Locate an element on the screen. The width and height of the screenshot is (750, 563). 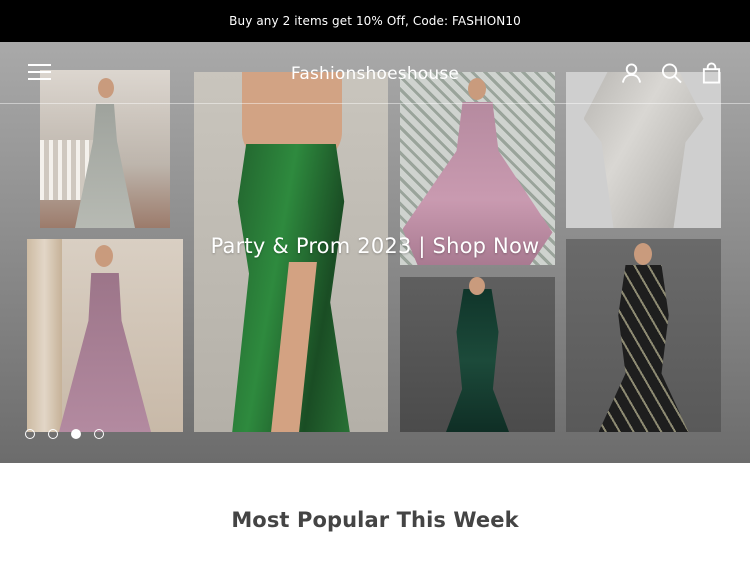
cart-icon is located at coordinates (711, 73).